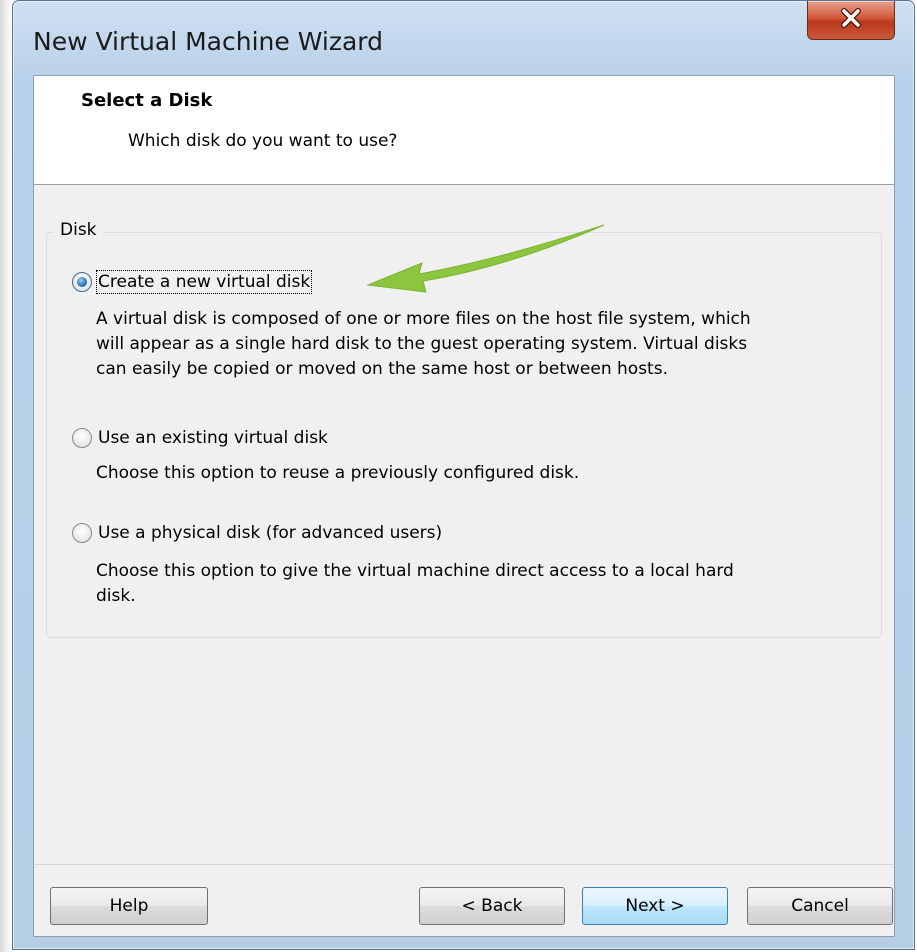  I want to click on background-window-edge, so click(6, 476).